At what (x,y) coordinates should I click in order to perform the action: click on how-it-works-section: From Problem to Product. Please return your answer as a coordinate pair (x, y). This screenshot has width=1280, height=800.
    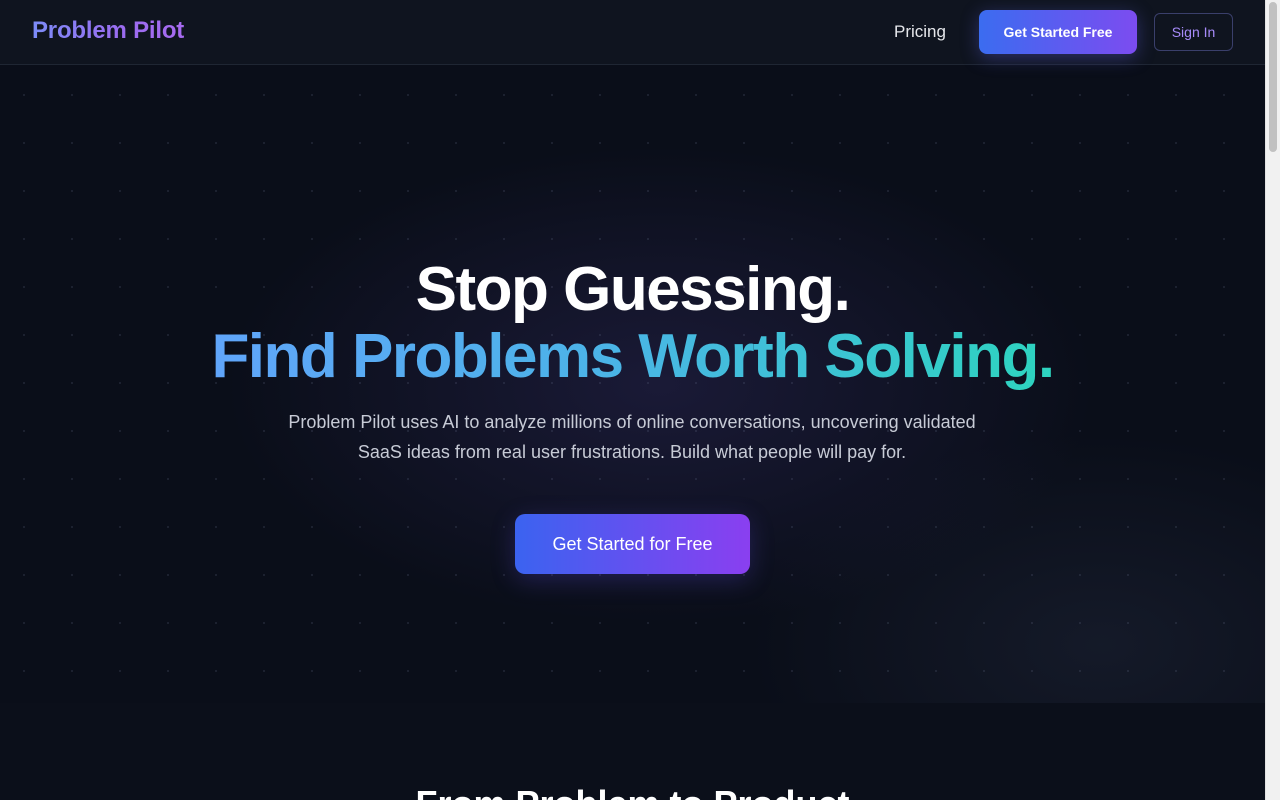
    Looking at the image, I should click on (632, 751).